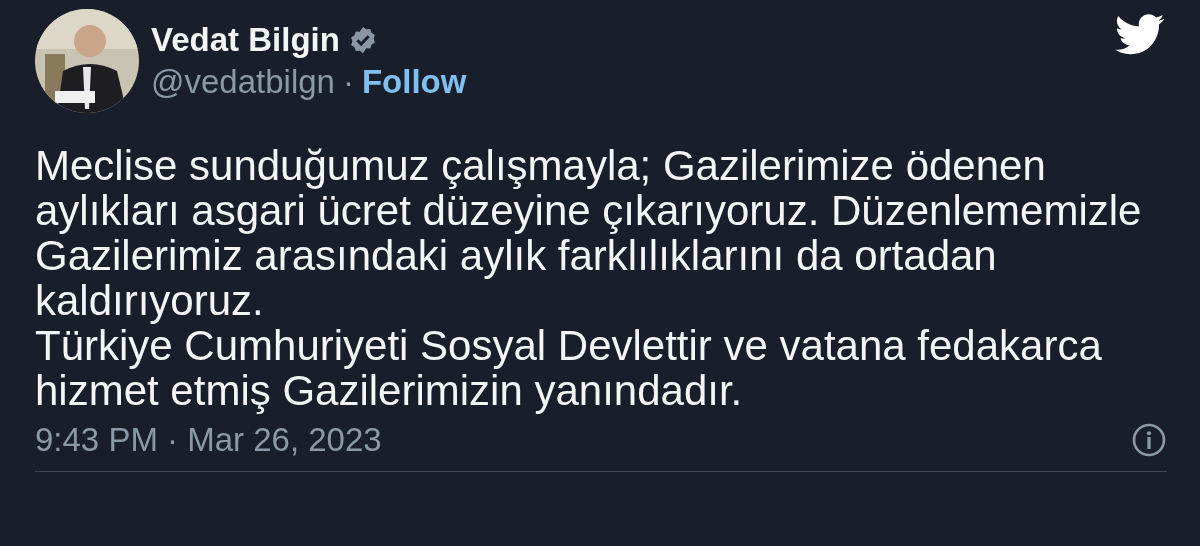 This screenshot has width=1200, height=546. Describe the element at coordinates (1140, 35) in the screenshot. I see `bird-icon` at that location.